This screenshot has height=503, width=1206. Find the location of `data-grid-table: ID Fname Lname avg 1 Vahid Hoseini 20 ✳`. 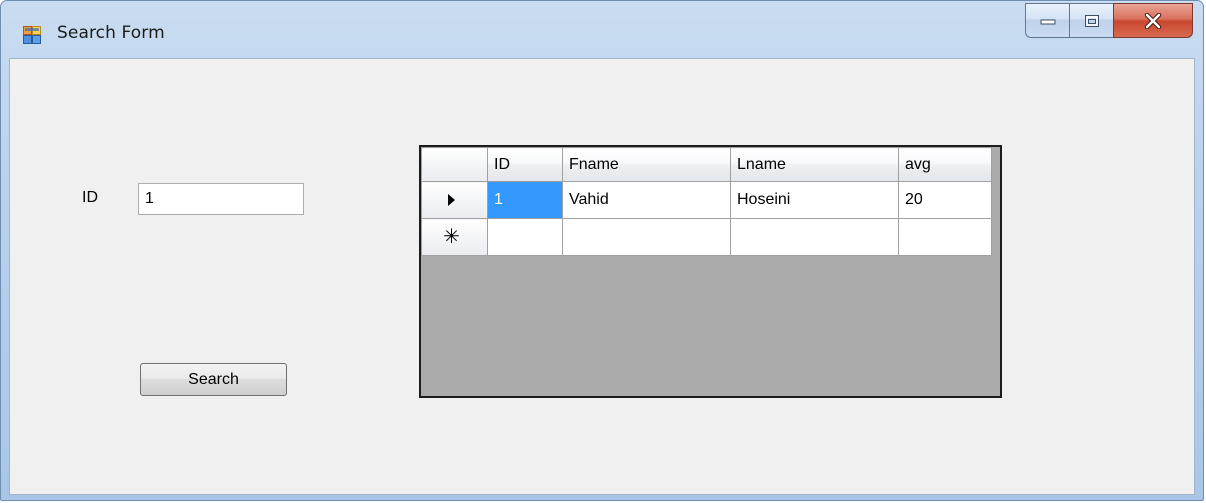

data-grid-table: ID Fname Lname avg 1 Vahid Hoseini 20 ✳ is located at coordinates (706, 201).